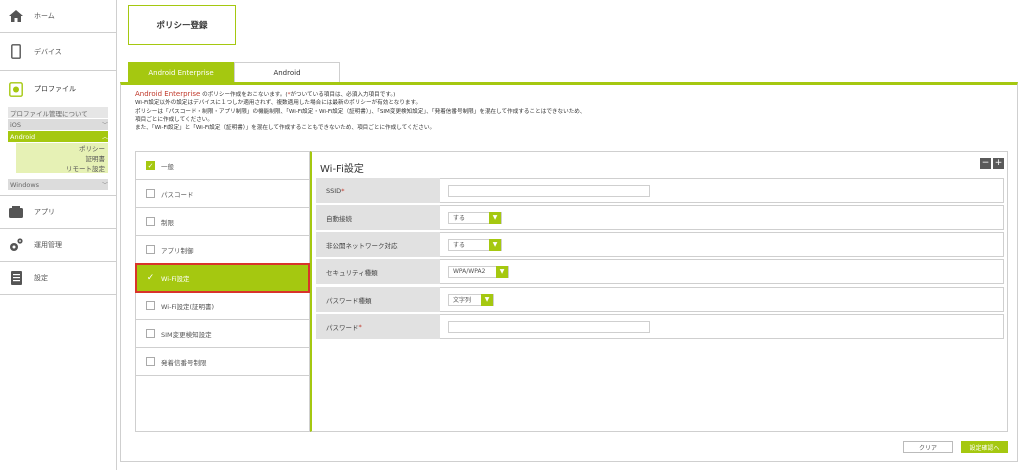 The image size is (1024, 470). I want to click on form-row-hidden-network: 非公開ネットワーク対応 する ▼, so click(660, 244).